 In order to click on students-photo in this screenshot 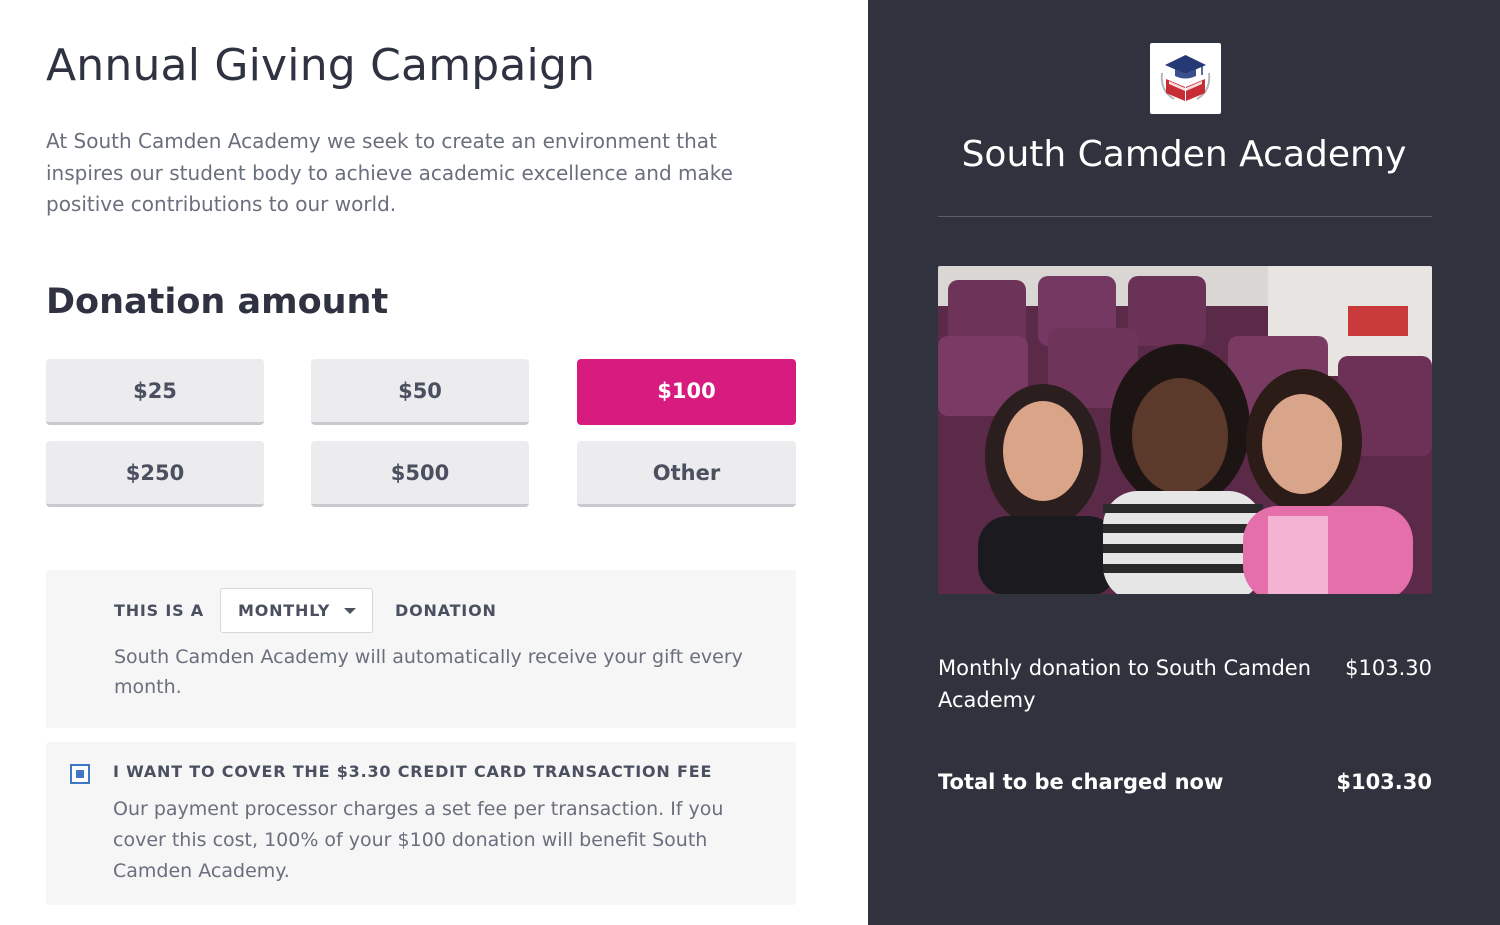, I will do `click(1185, 430)`.